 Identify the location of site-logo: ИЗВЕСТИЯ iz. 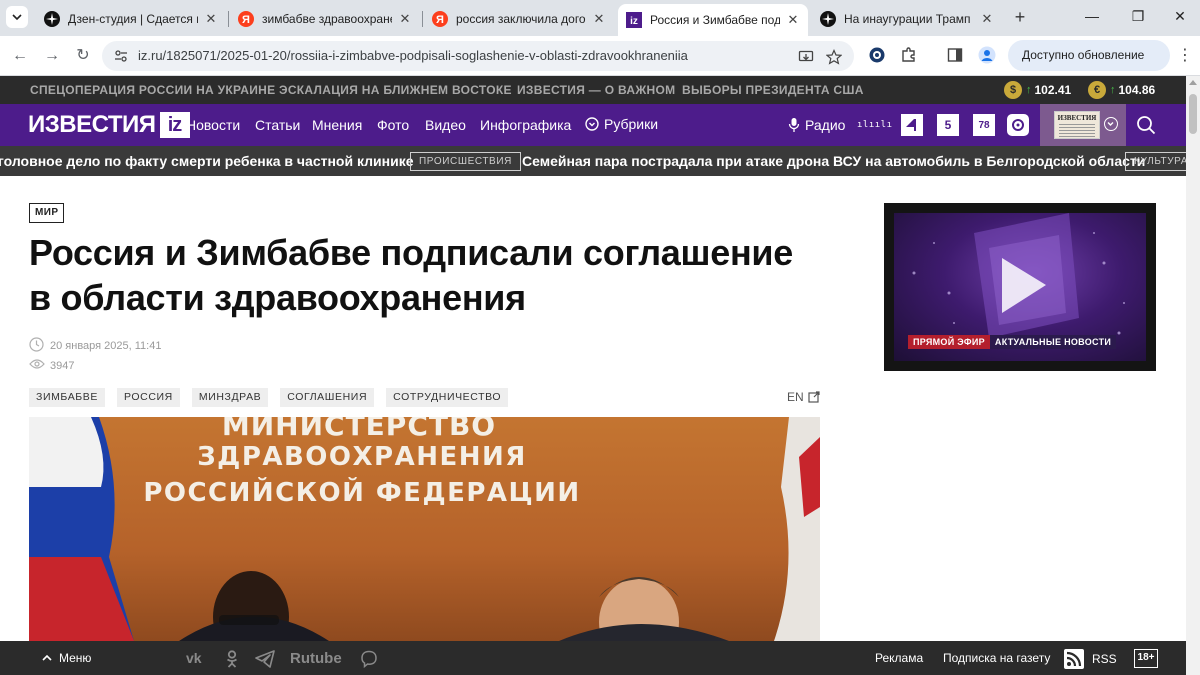
(109, 125).